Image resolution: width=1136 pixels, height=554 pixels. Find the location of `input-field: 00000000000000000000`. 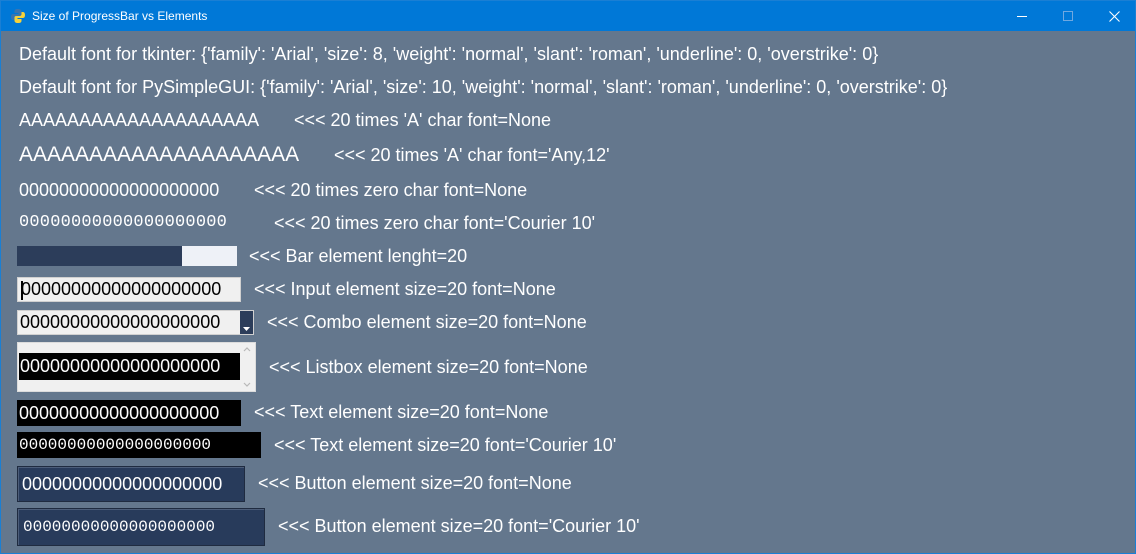

input-field: 00000000000000000000 is located at coordinates (129, 289).